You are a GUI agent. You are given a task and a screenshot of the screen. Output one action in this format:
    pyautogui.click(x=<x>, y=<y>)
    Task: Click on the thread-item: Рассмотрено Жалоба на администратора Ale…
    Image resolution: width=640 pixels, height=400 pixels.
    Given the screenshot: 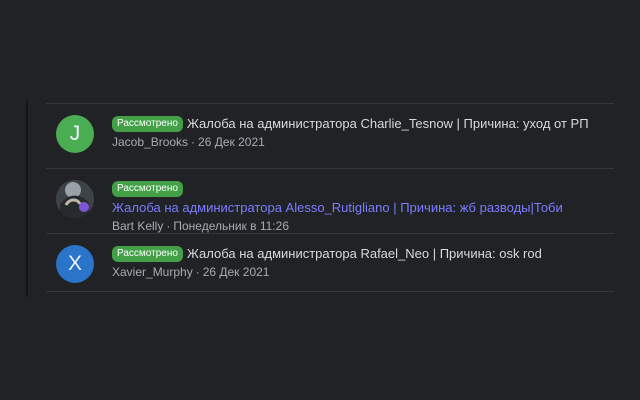 What is the action you would take?
    pyautogui.click(x=330, y=200)
    